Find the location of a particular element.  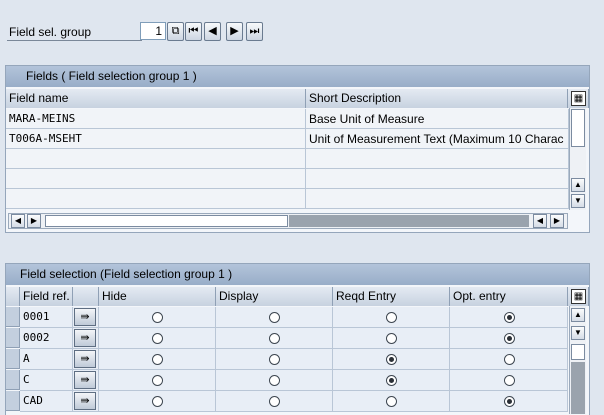

table-row-field: MARA-MEINS is located at coordinates (156, 119).